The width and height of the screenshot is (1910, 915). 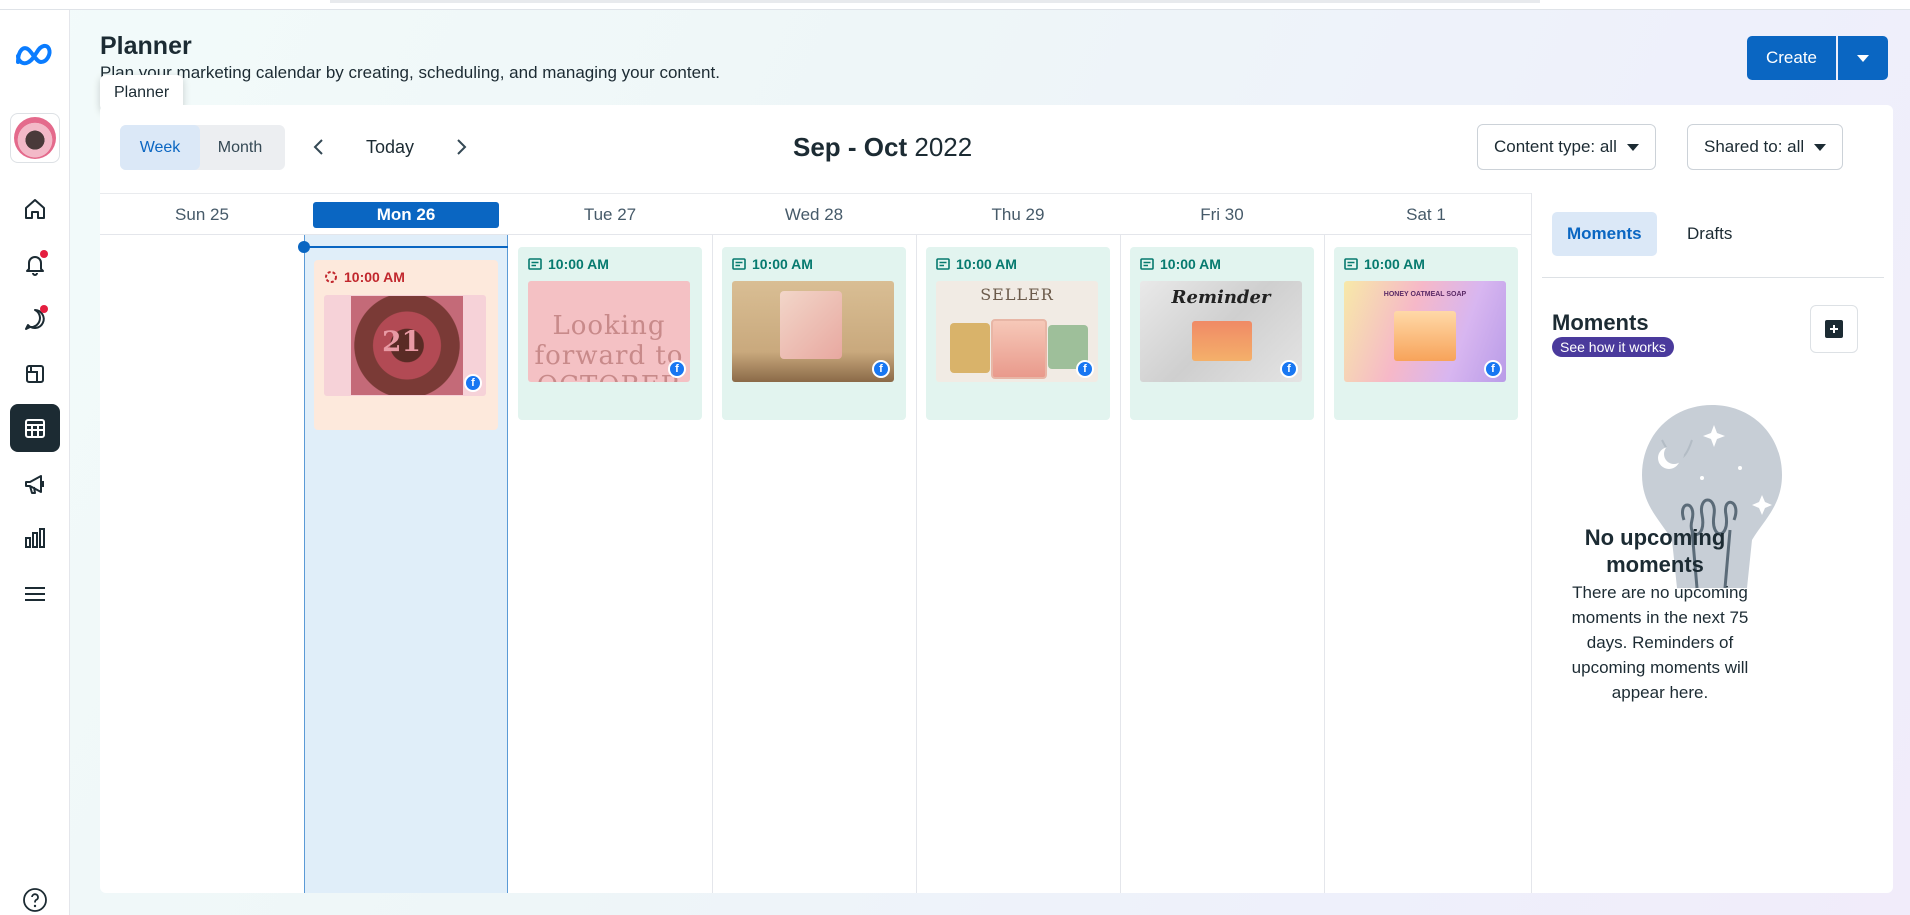 What do you see at coordinates (44, 309) in the screenshot?
I see `message-dot` at bounding box center [44, 309].